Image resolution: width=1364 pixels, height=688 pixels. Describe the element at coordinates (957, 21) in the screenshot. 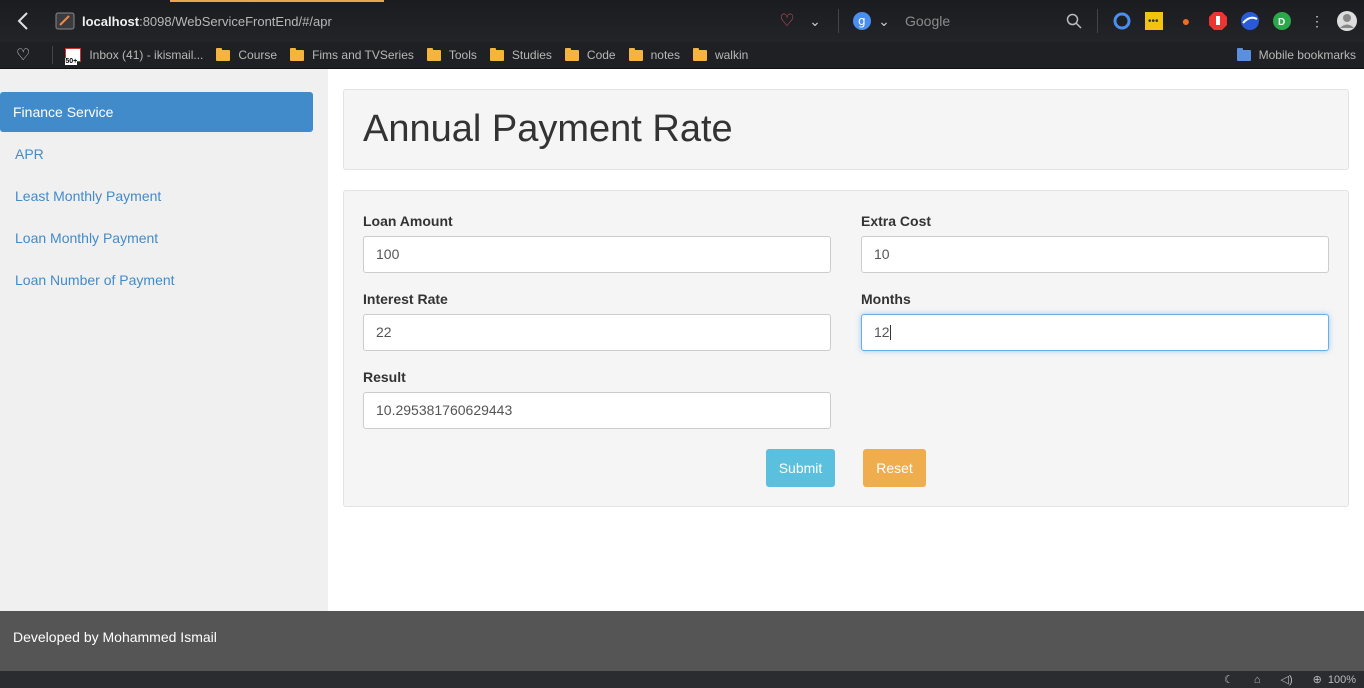

I see `search-input: Google` at that location.